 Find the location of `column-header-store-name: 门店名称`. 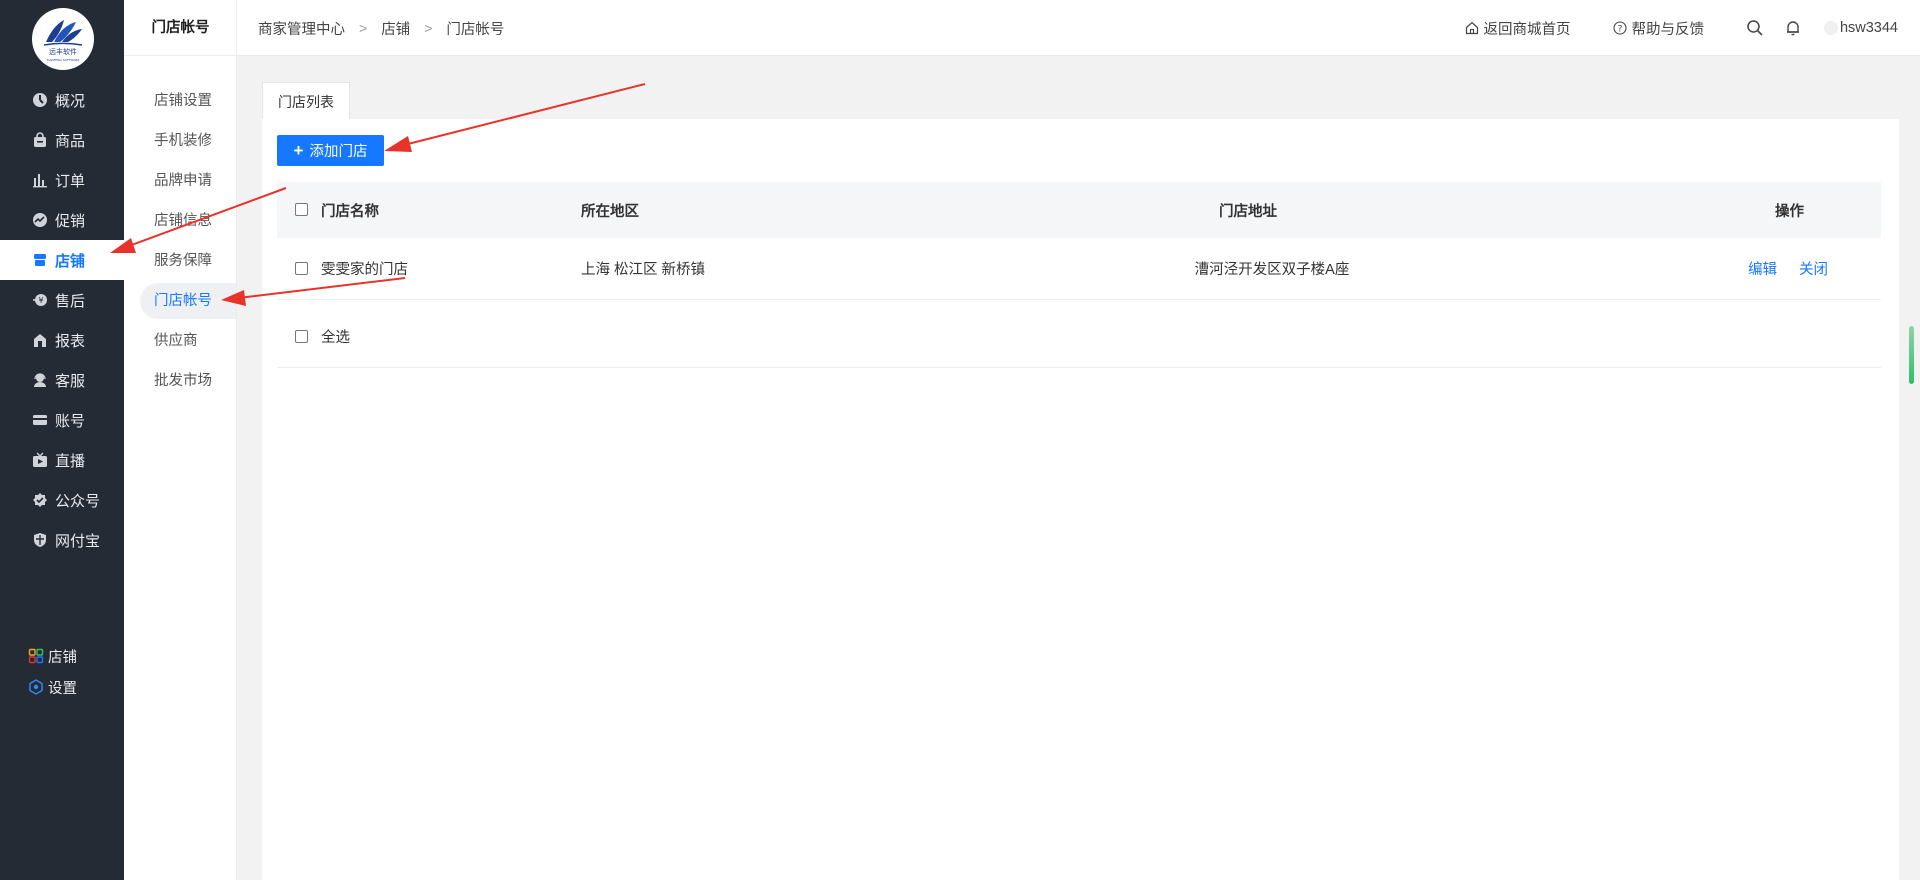

column-header-store-name: 门店名称 is located at coordinates (350, 211).